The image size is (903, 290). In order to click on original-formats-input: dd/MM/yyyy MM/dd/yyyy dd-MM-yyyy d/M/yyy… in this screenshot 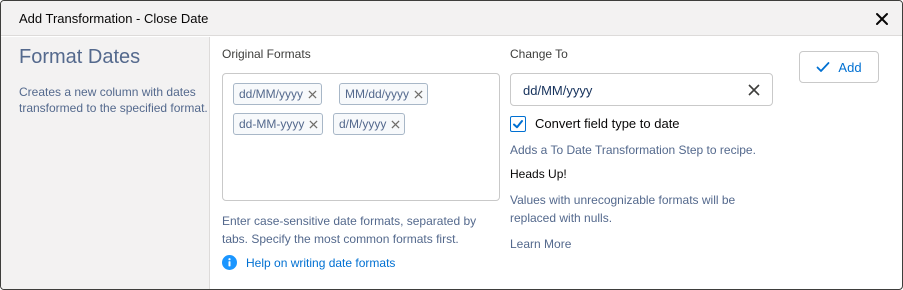, I will do `click(361, 137)`.